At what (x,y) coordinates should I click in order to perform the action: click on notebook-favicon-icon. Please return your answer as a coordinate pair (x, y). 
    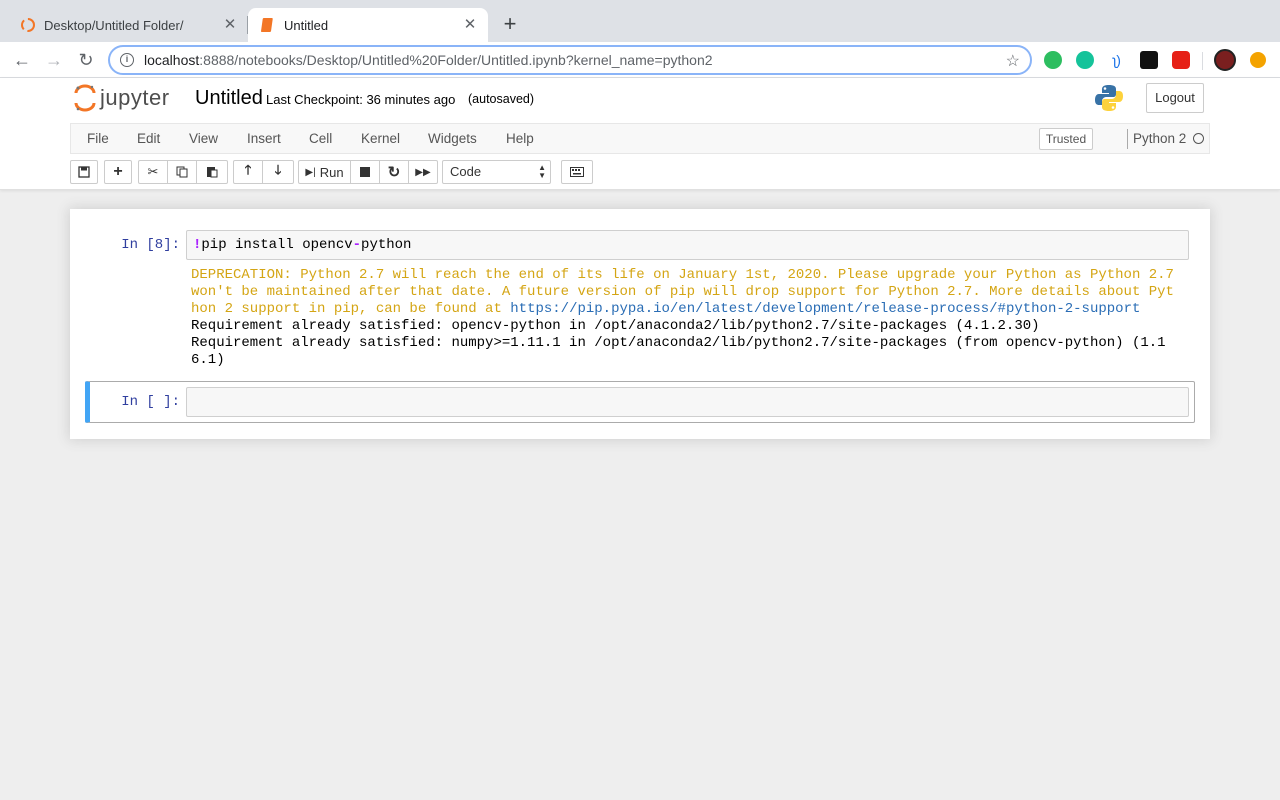
    Looking at the image, I should click on (268, 25).